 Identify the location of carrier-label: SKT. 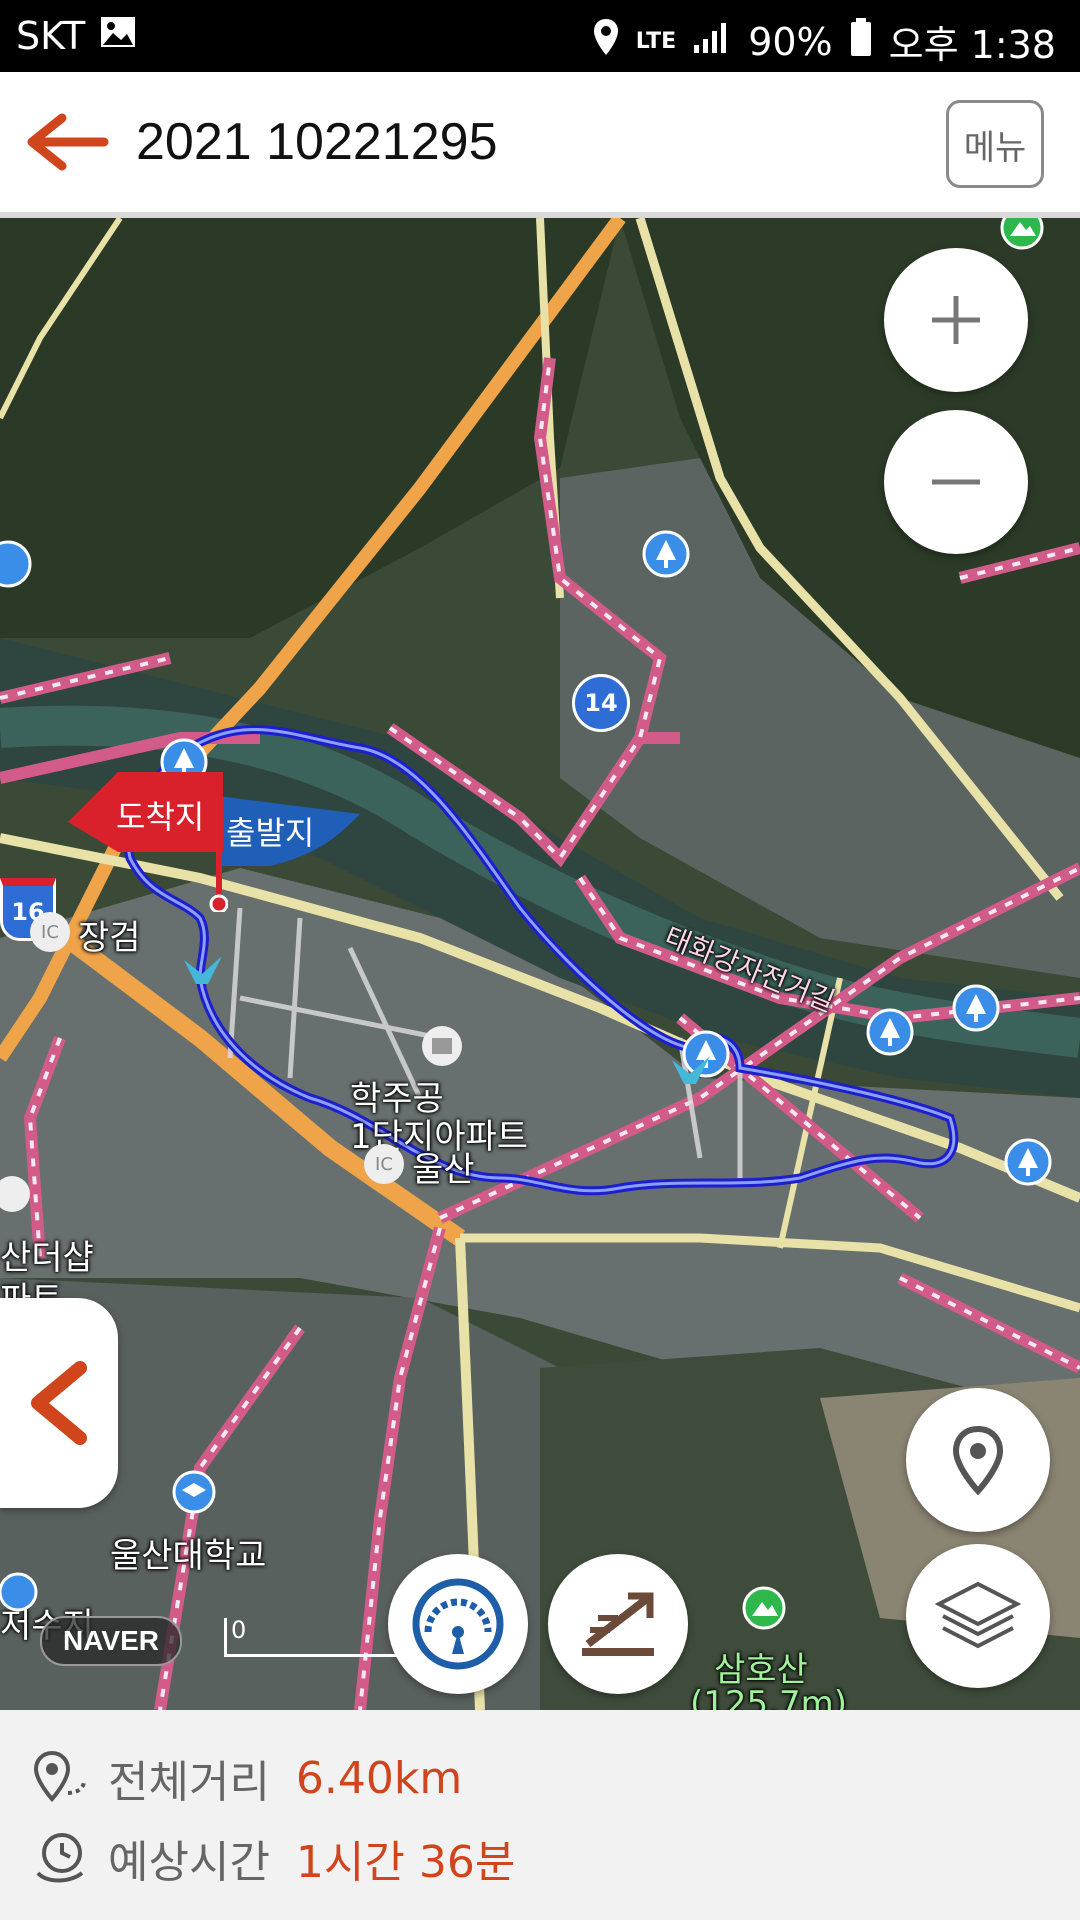
(51, 36).